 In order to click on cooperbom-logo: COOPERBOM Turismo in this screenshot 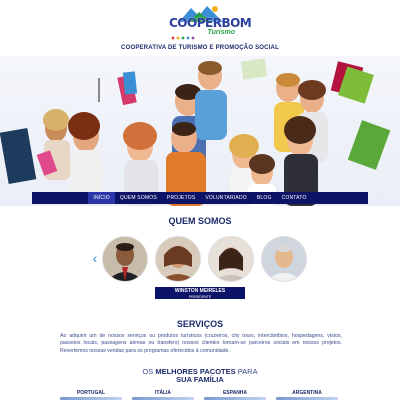, I will do `click(208, 24)`.